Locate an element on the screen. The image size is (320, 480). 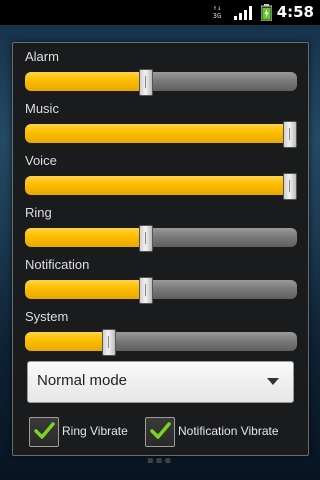
ring-volume-row: Ring is located at coordinates (160, 227).